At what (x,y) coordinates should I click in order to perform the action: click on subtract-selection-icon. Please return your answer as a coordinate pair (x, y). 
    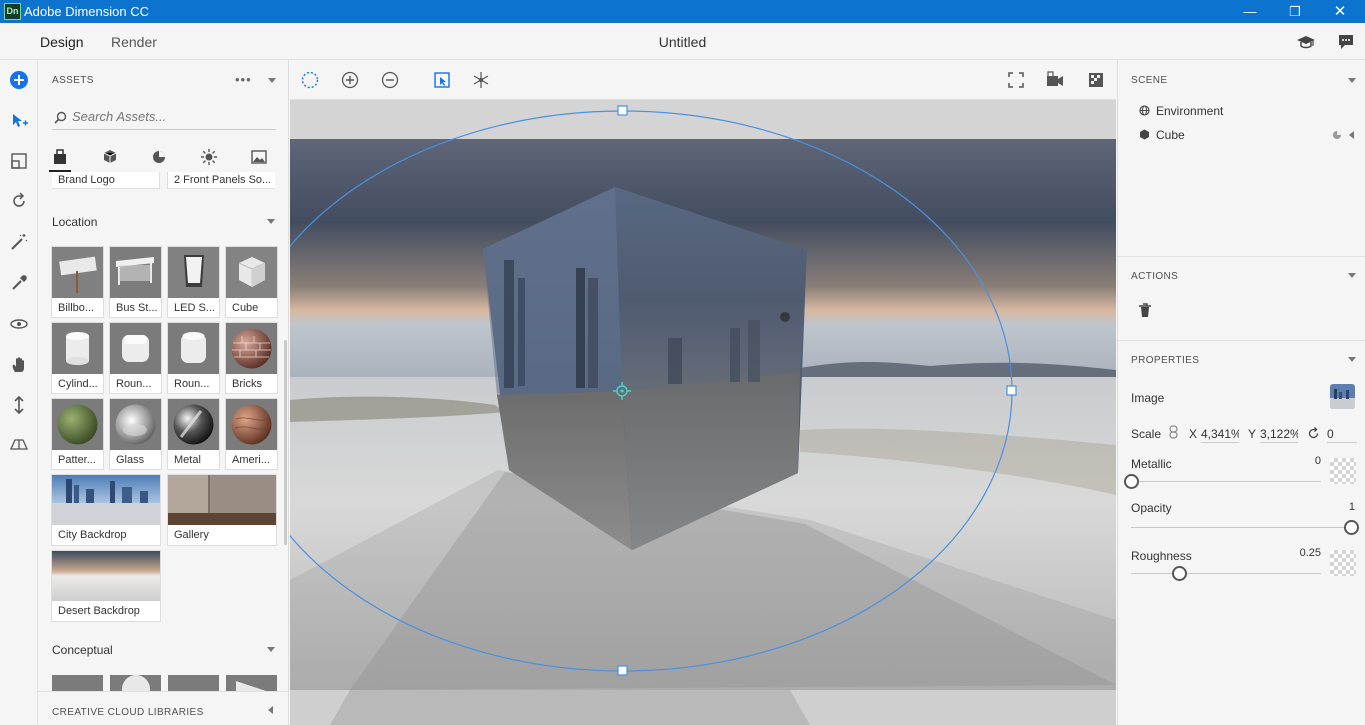
    Looking at the image, I should click on (390, 80).